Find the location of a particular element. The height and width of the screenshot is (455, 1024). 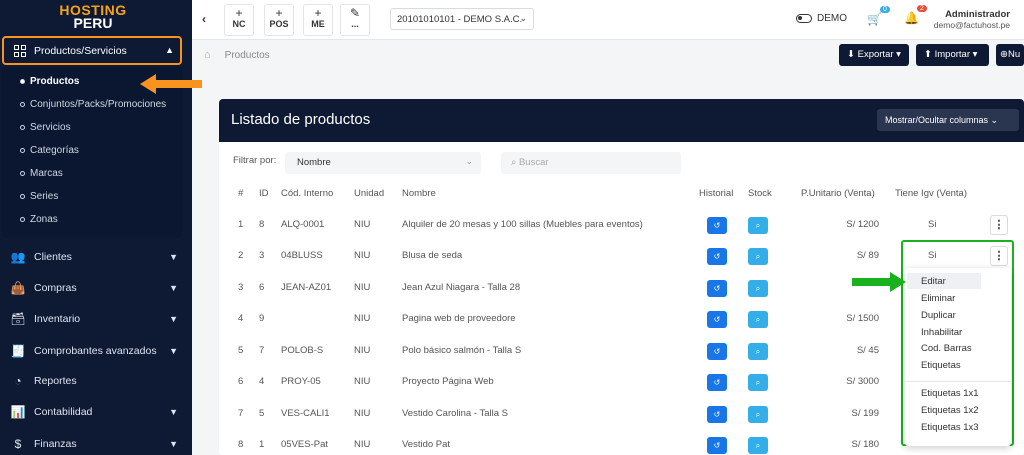

cell-id: 4 is located at coordinates (262, 381).